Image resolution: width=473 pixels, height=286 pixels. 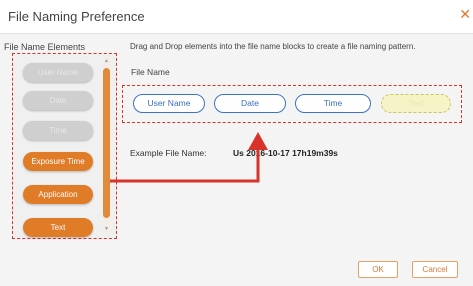 I want to click on block-user-name: User Name, so click(x=169, y=103).